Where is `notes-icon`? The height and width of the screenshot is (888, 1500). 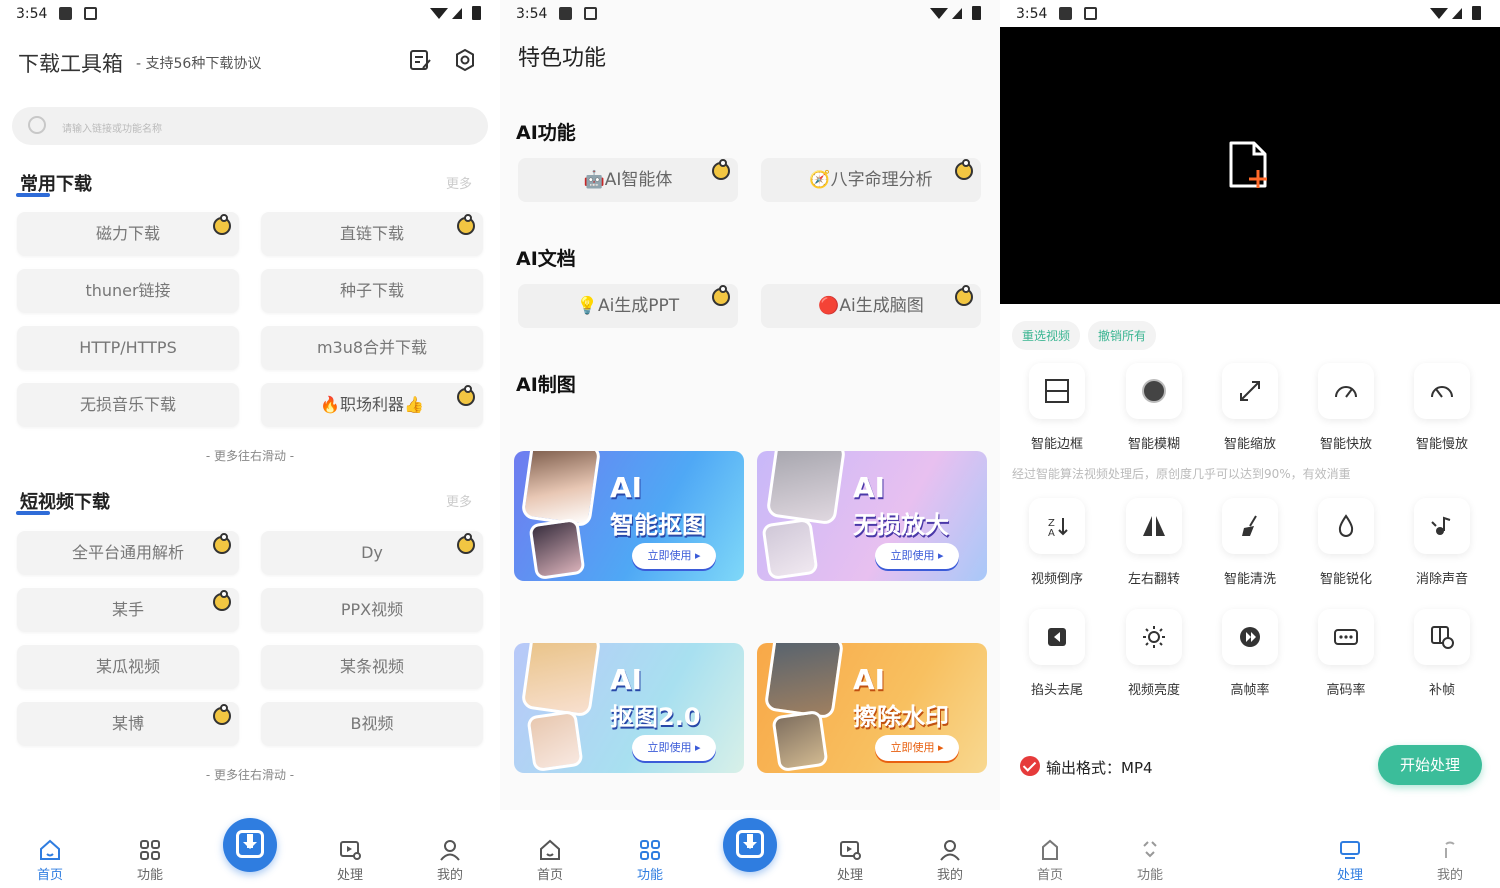 notes-icon is located at coordinates (420, 60).